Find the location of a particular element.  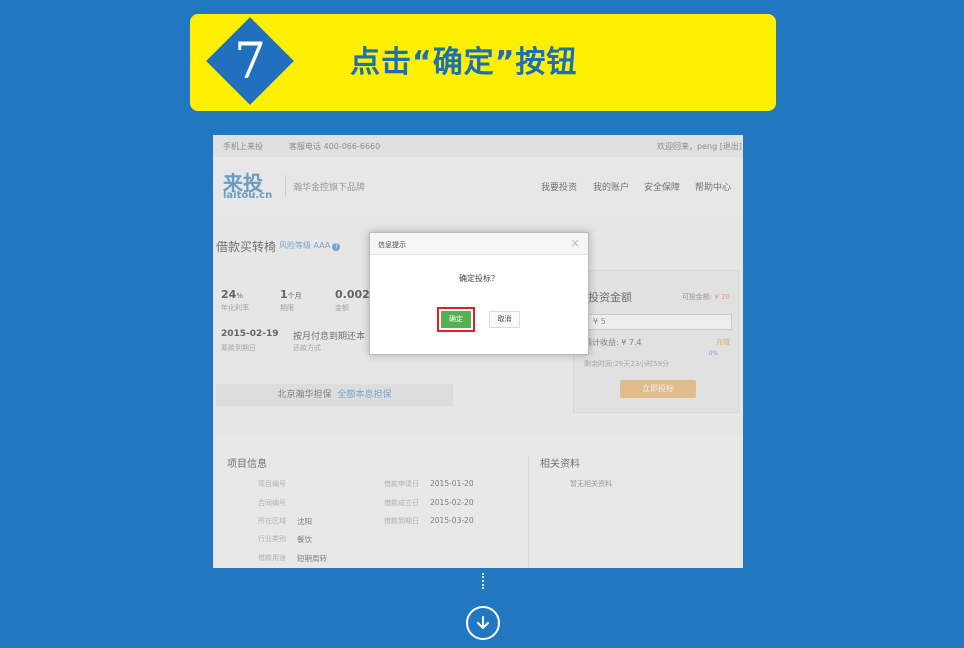

step-title: 点击“确定”按钮 is located at coordinates (464, 62).